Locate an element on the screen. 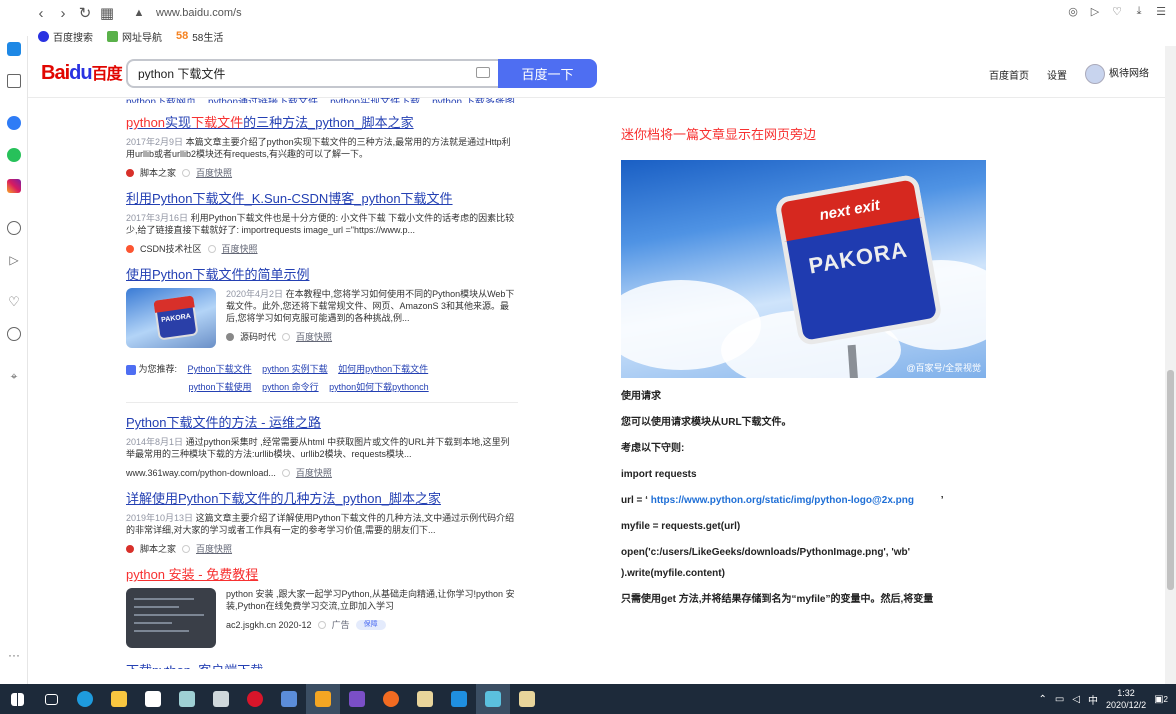 Image resolution: width=1176 pixels, height=714 pixels. home-icon is located at coordinates (14, 49).